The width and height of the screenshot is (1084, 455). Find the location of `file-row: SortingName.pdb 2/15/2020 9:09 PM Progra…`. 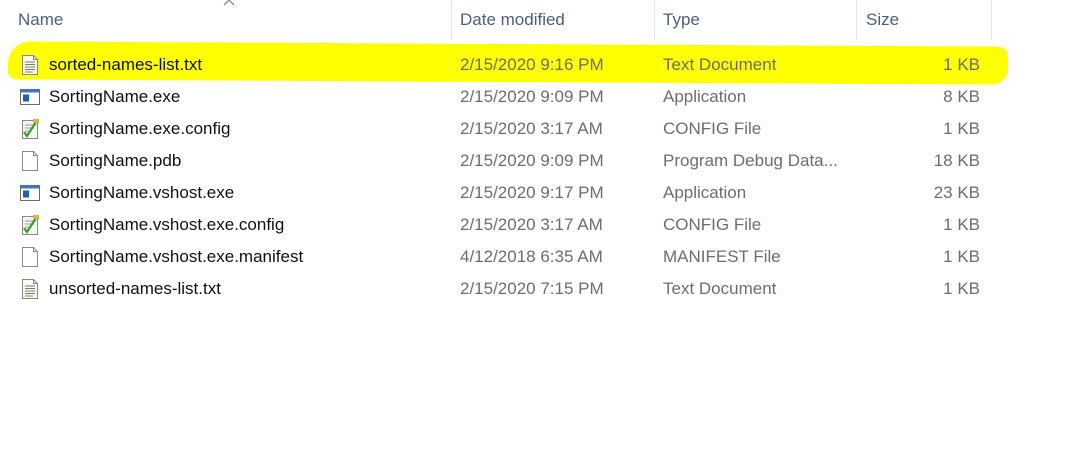

file-row: SortingName.pdb 2/15/2020 9:09 PM Progra… is located at coordinates (496, 161).